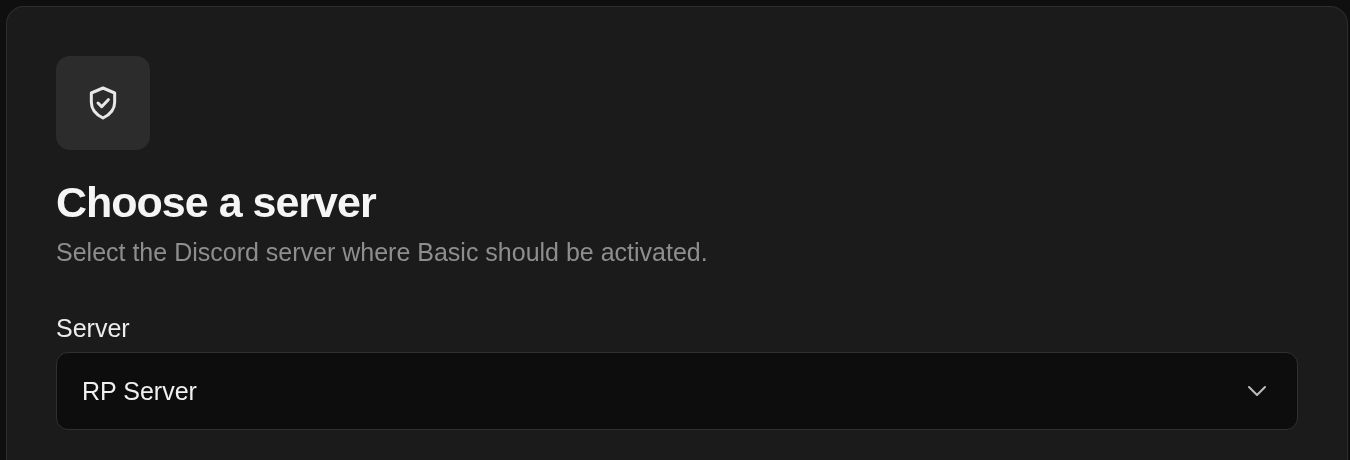 The width and height of the screenshot is (1350, 460). What do you see at coordinates (216, 202) in the screenshot?
I see `dialog-title: Choose a server` at bounding box center [216, 202].